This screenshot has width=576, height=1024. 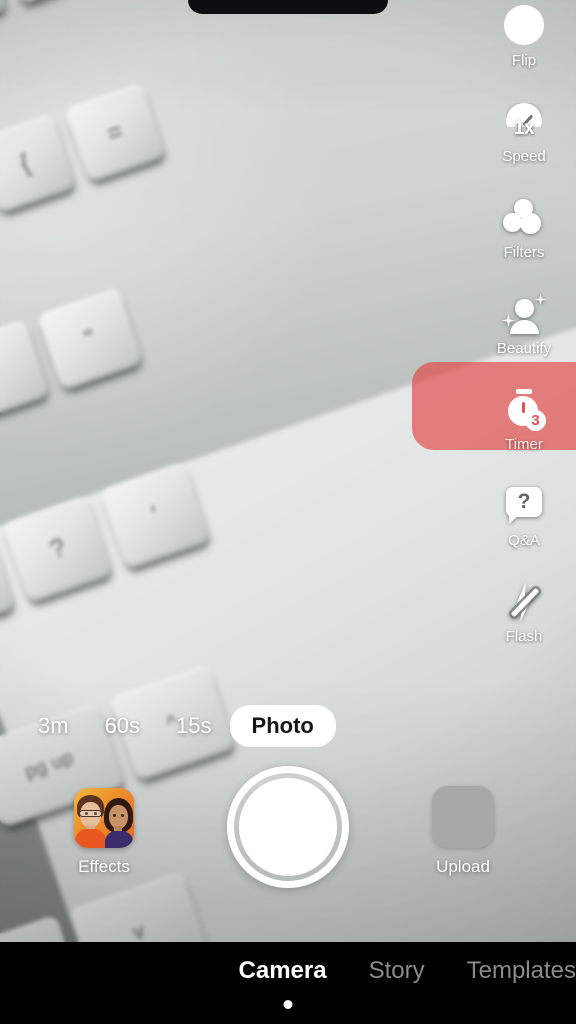 What do you see at coordinates (524, 156) in the screenshot?
I see `tool-label: Speed` at bounding box center [524, 156].